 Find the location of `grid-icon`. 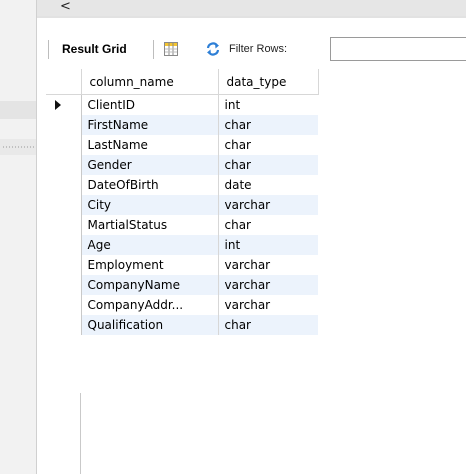

grid-icon is located at coordinates (171, 49).